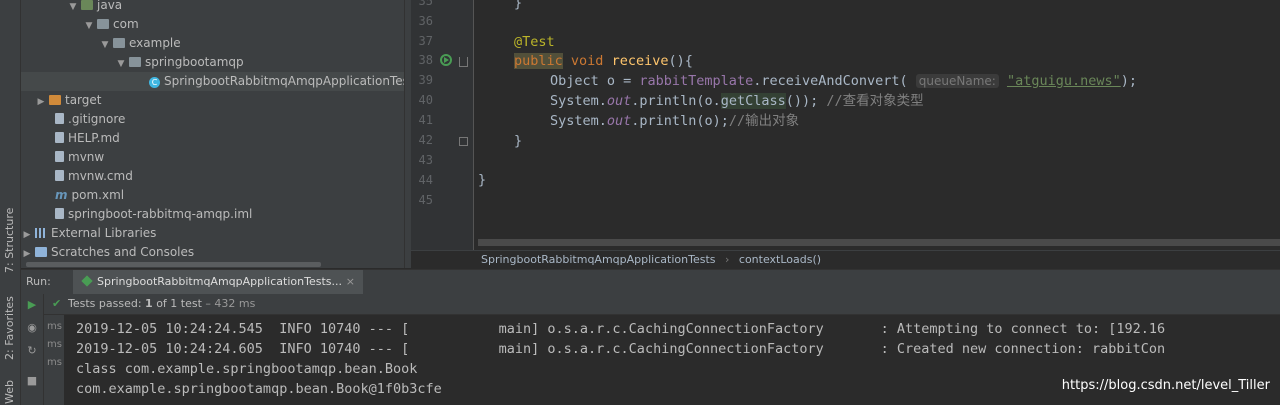  What do you see at coordinates (675, 121) in the screenshot?
I see `code-line-41: System.out.println(o);//输出对象` at bounding box center [675, 121].